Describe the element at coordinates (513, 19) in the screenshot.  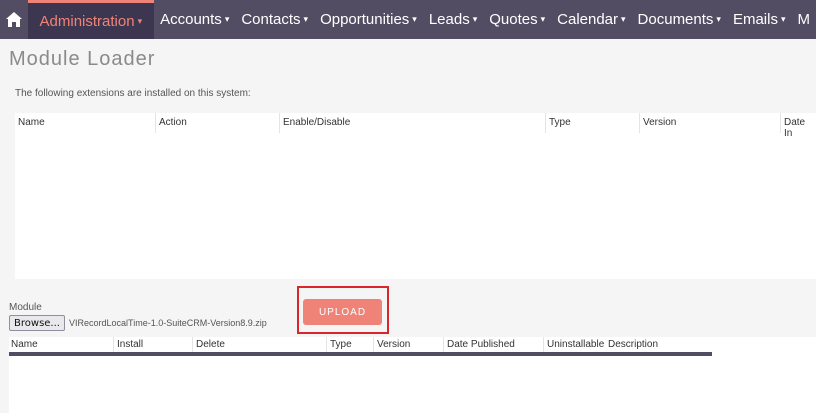
I see `nav-label: Quotes` at that location.